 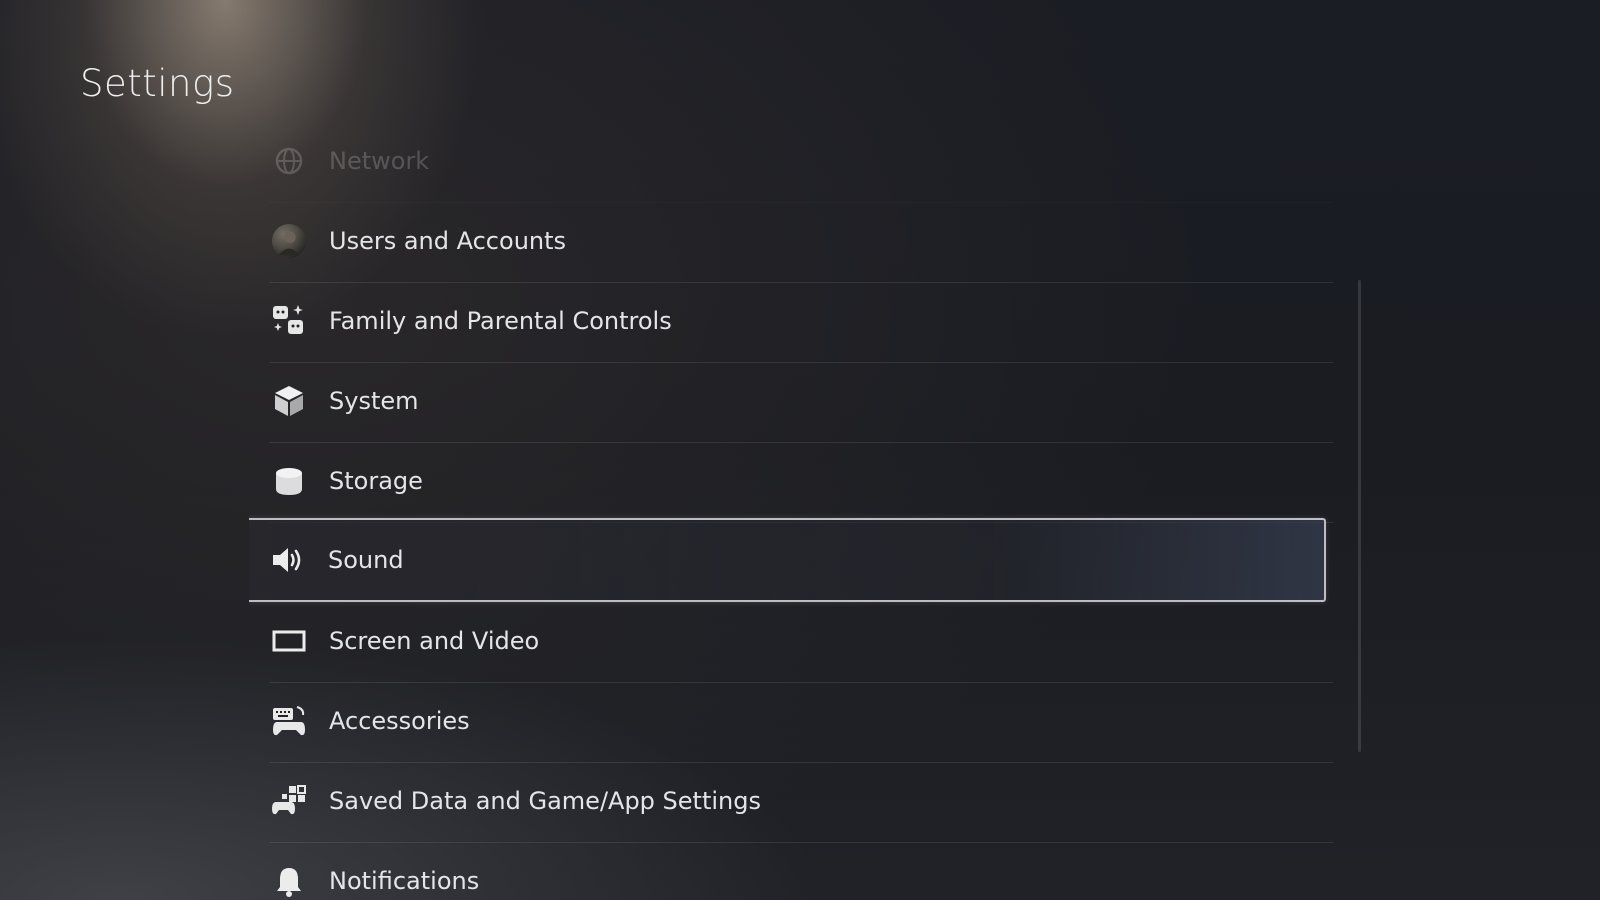 I want to click on settings-item-family-and-parental-controls: Family and Parental Controls, so click(x=791, y=321).